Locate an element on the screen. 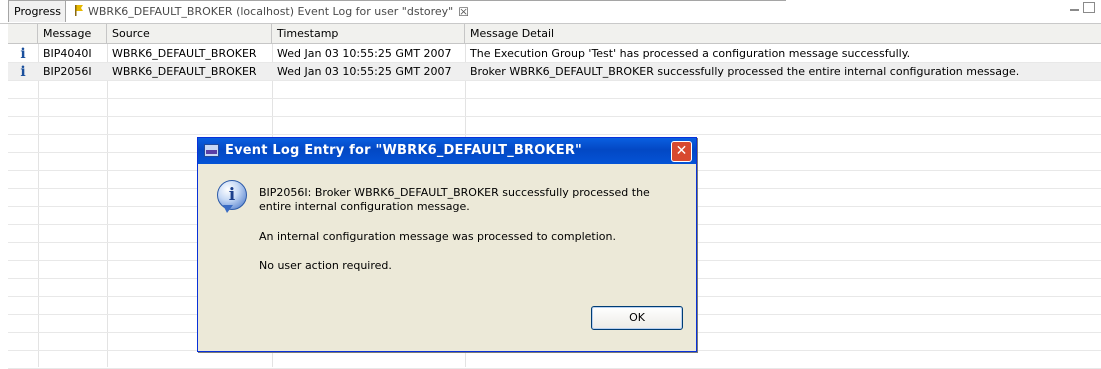  row-message: BIP4040I is located at coordinates (67, 53).